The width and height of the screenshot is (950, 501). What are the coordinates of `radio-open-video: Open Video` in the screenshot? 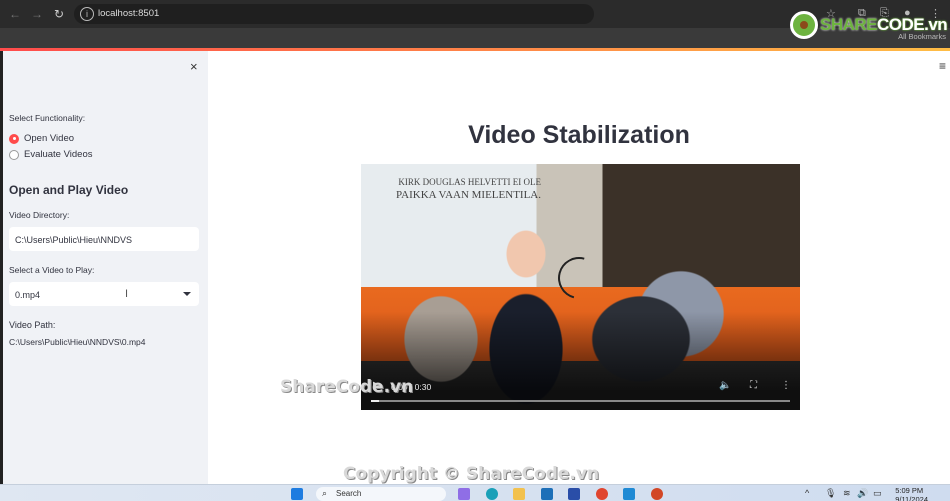 It's located at (41, 138).